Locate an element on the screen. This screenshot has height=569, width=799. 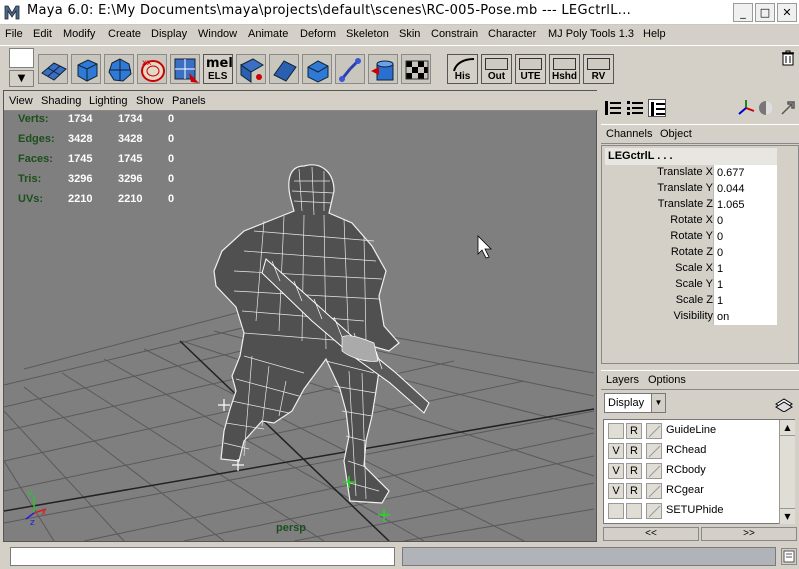
out-button: Out is located at coordinates (496, 69).